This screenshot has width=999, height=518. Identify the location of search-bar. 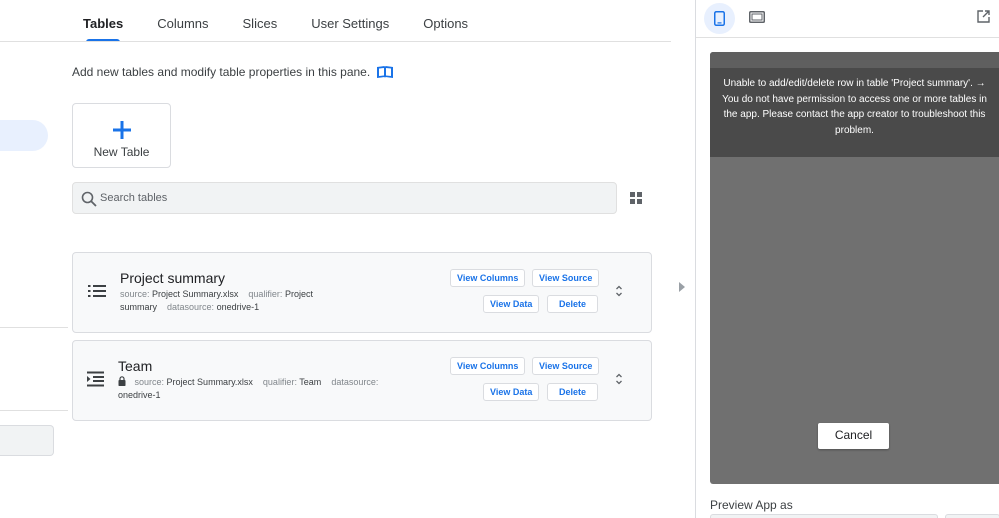
(344, 198).